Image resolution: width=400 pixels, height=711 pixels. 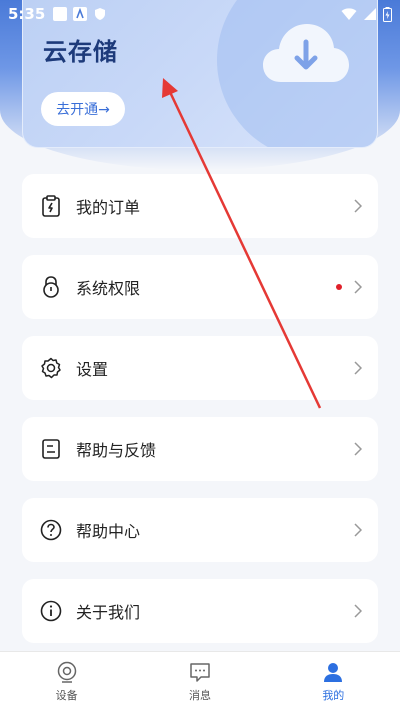 What do you see at coordinates (51, 449) in the screenshot?
I see `feedback-doc-icon` at bounding box center [51, 449].